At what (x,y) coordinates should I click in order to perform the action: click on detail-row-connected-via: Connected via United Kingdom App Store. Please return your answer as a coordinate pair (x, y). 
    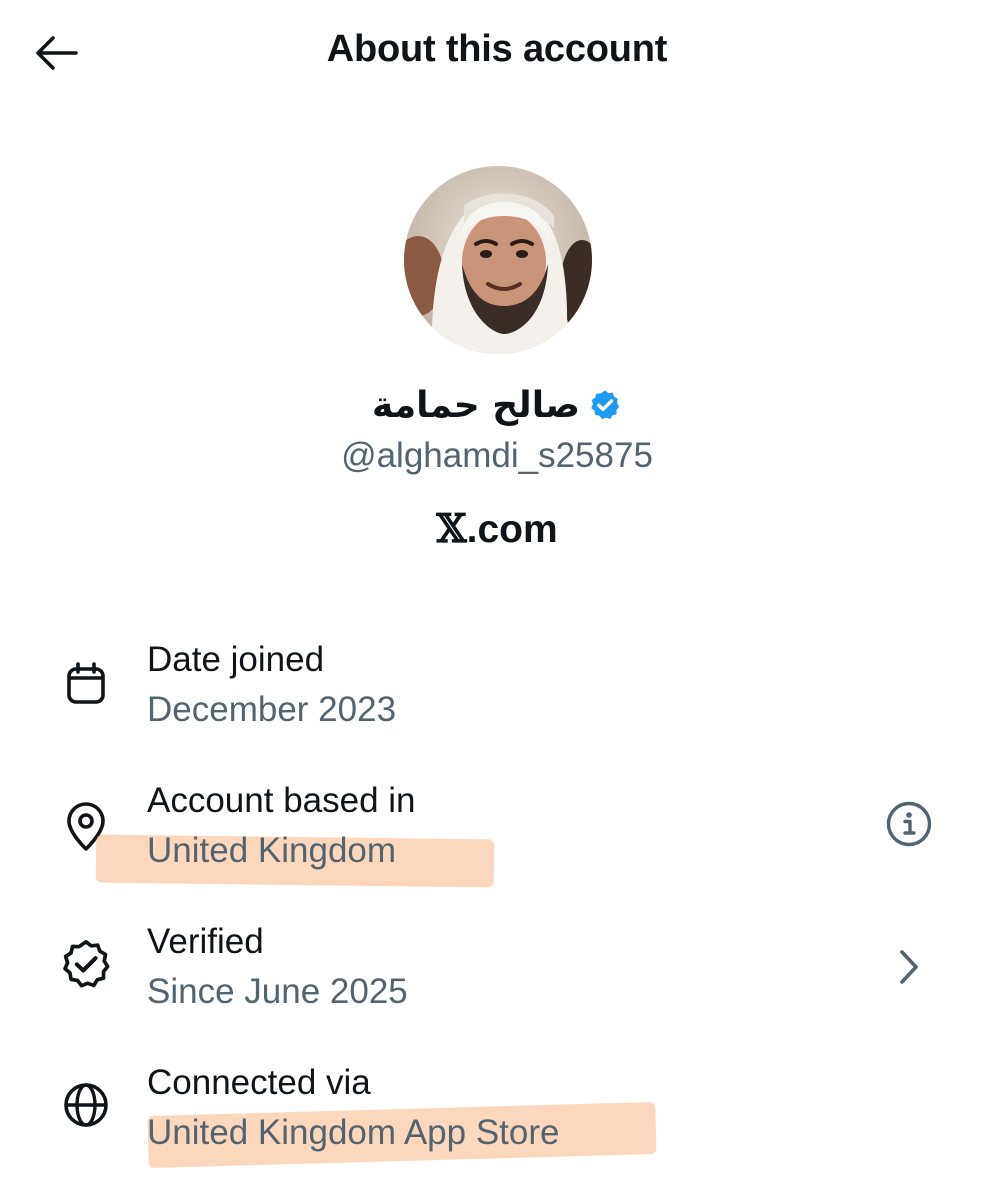
    Looking at the image, I should click on (497, 1121).